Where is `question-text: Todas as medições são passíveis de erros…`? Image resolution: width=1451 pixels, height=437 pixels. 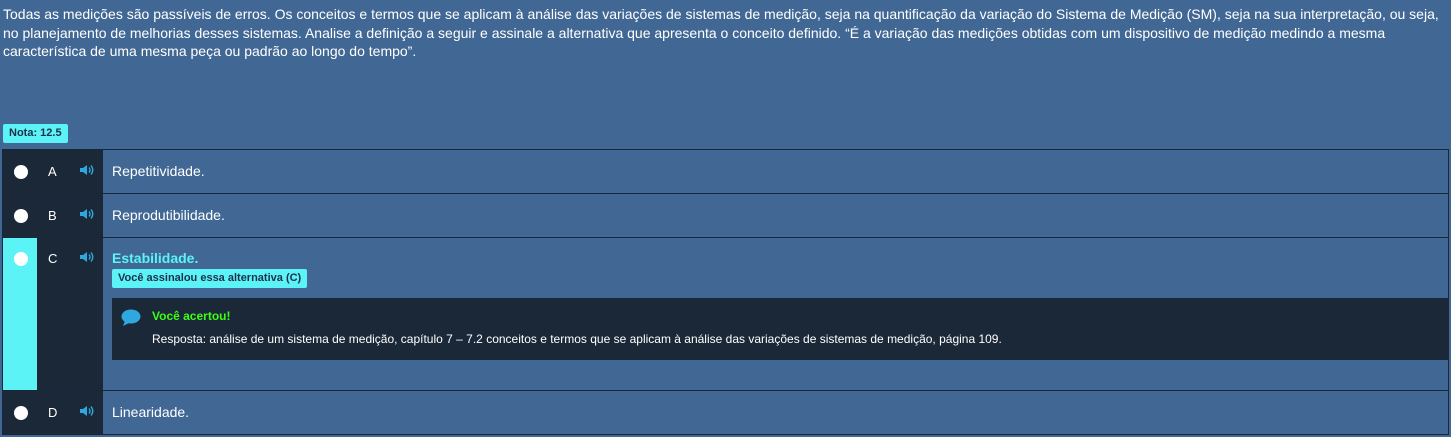
question-text: Todas as medições são passíveis de erros… is located at coordinates (721, 32).